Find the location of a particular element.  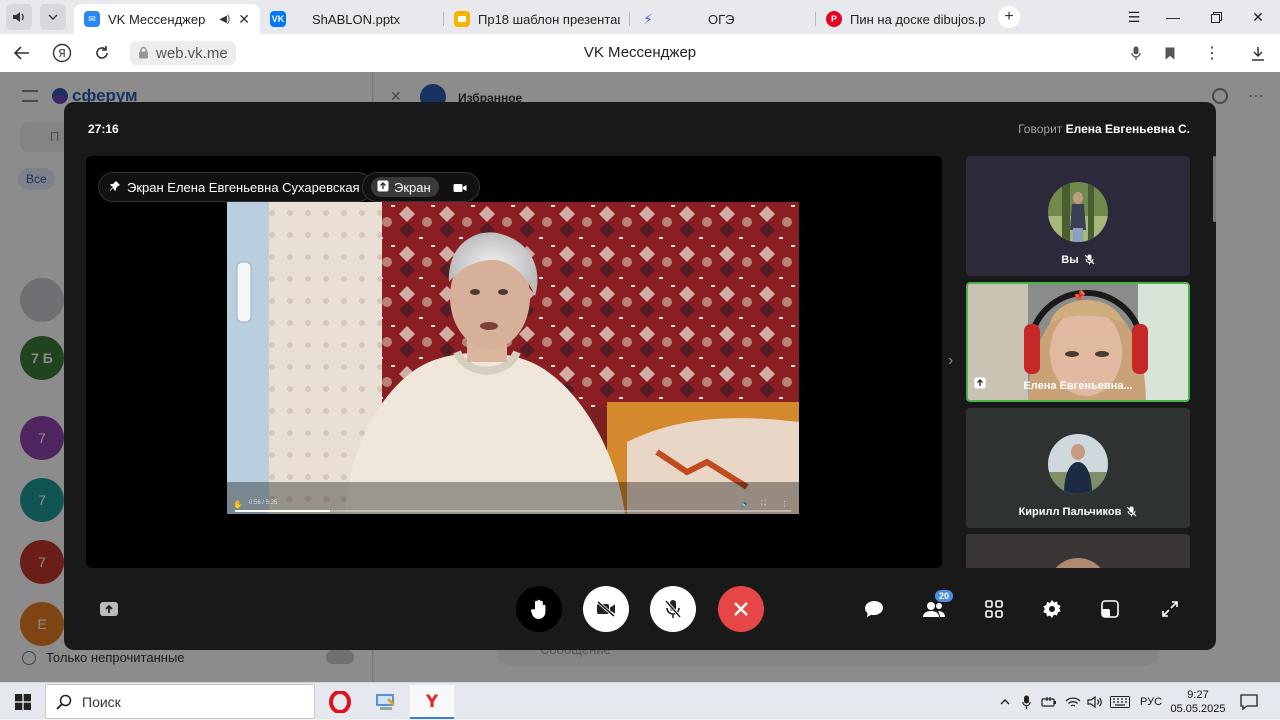

microphone-toggle-button is located at coordinates (673, 609).